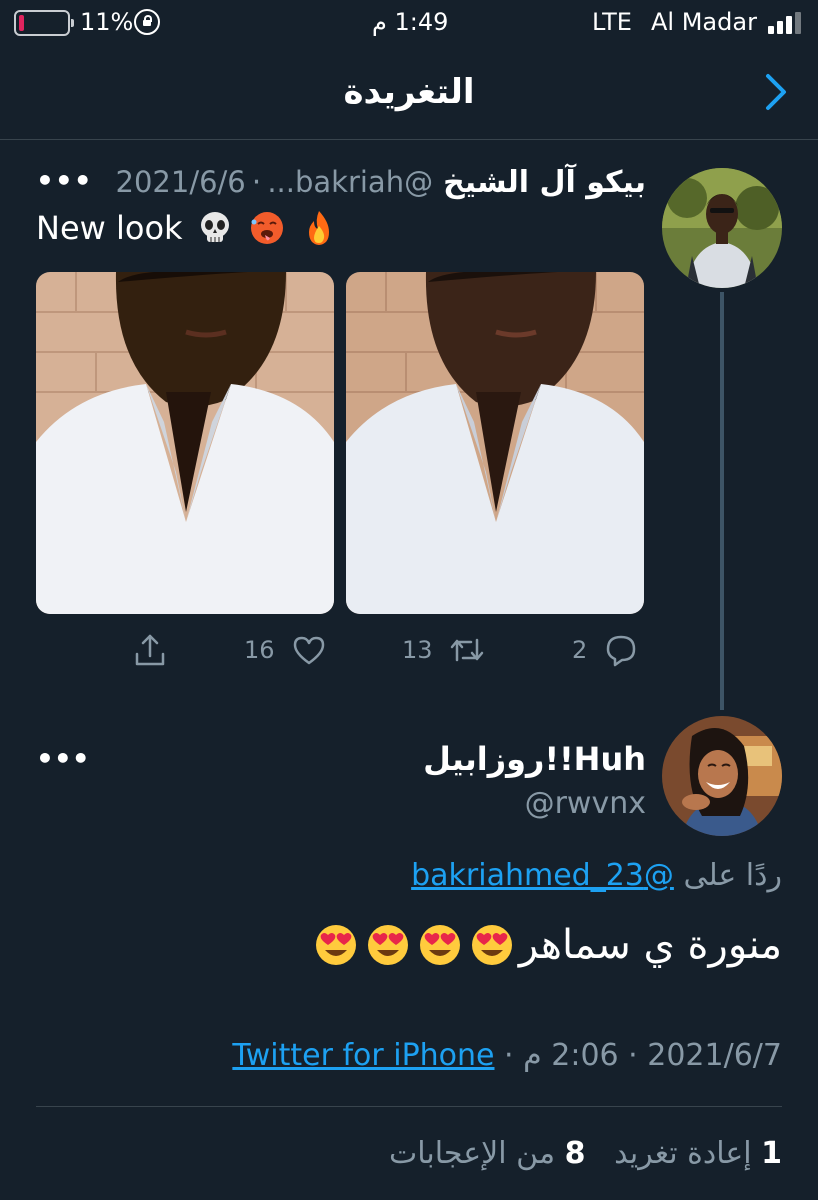 Image resolution: width=818 pixels, height=1200 pixels. Describe the element at coordinates (585, 803) in the screenshot. I see `author-handle: @rwvnx` at that location.